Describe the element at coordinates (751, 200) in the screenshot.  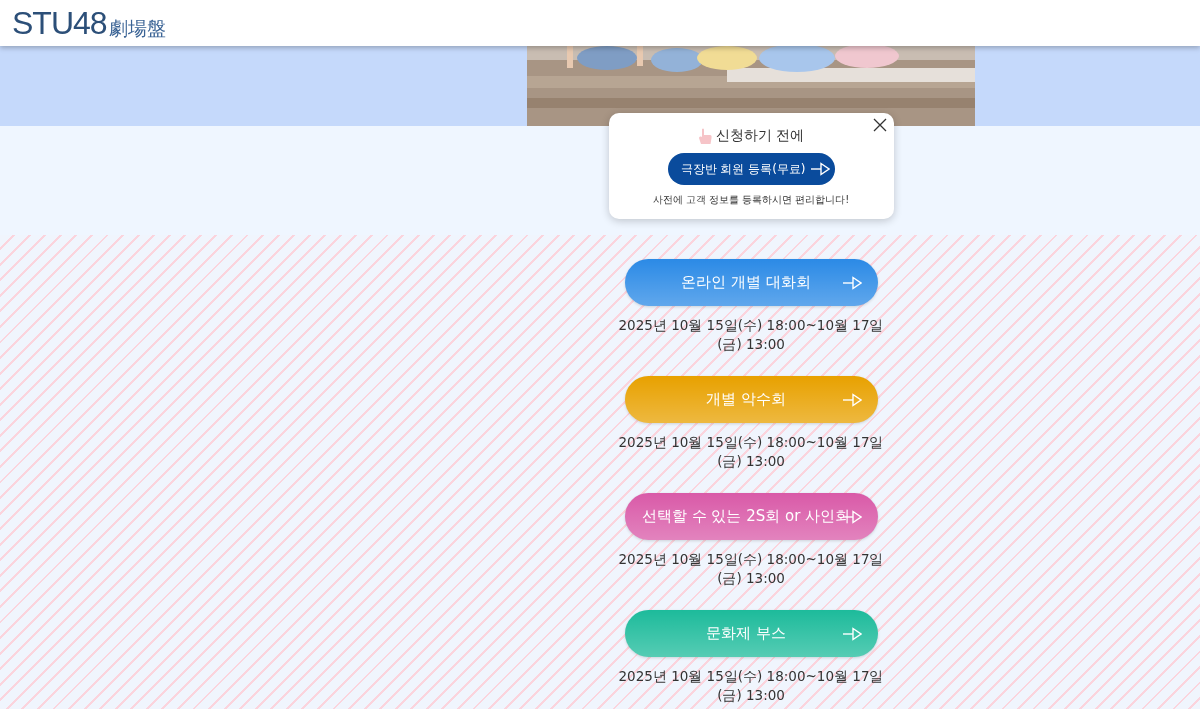
I see `popup-note: 사전에 고객 정보를 등록하시면 편리합니다!` at that location.